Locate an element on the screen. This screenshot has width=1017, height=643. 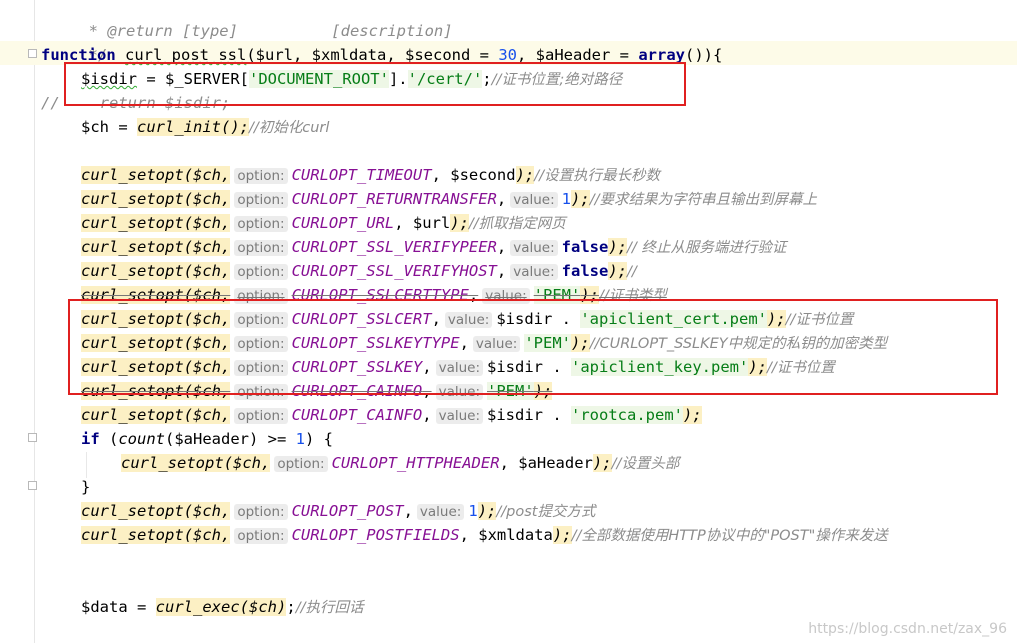
fn-curl-exec: curl_exec is located at coordinates (197, 607).